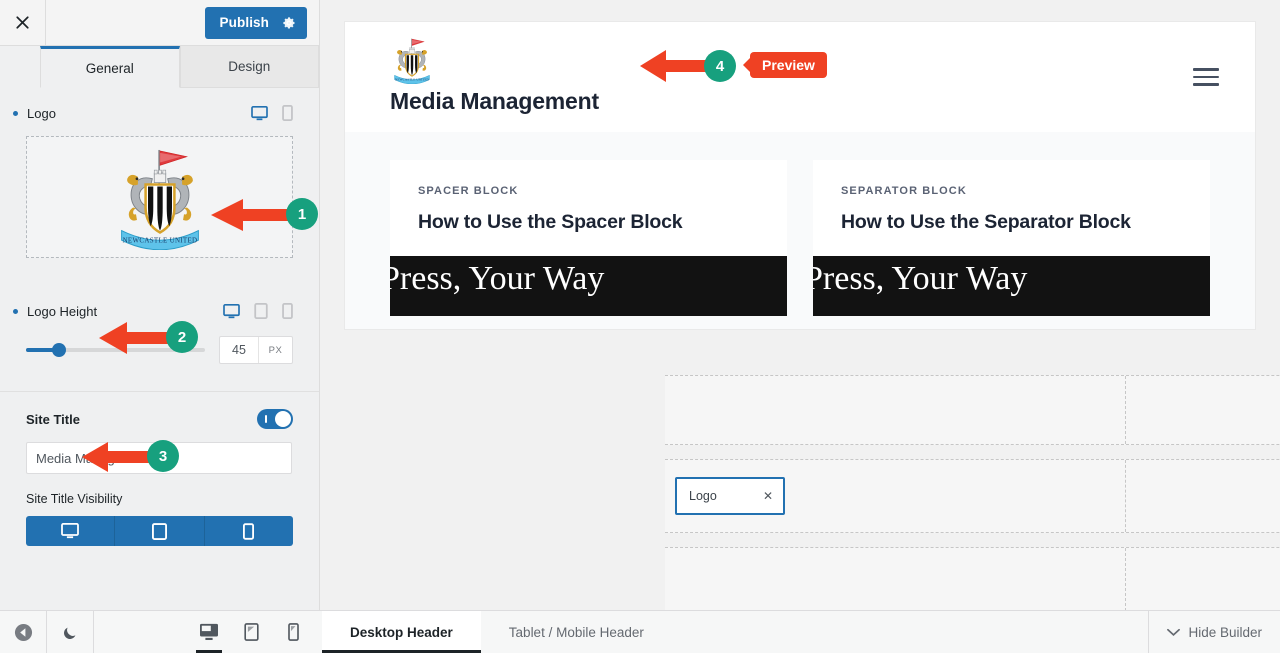 This screenshot has width=1280, height=653. I want to click on logo-height-label: Logo Height, so click(62, 311).